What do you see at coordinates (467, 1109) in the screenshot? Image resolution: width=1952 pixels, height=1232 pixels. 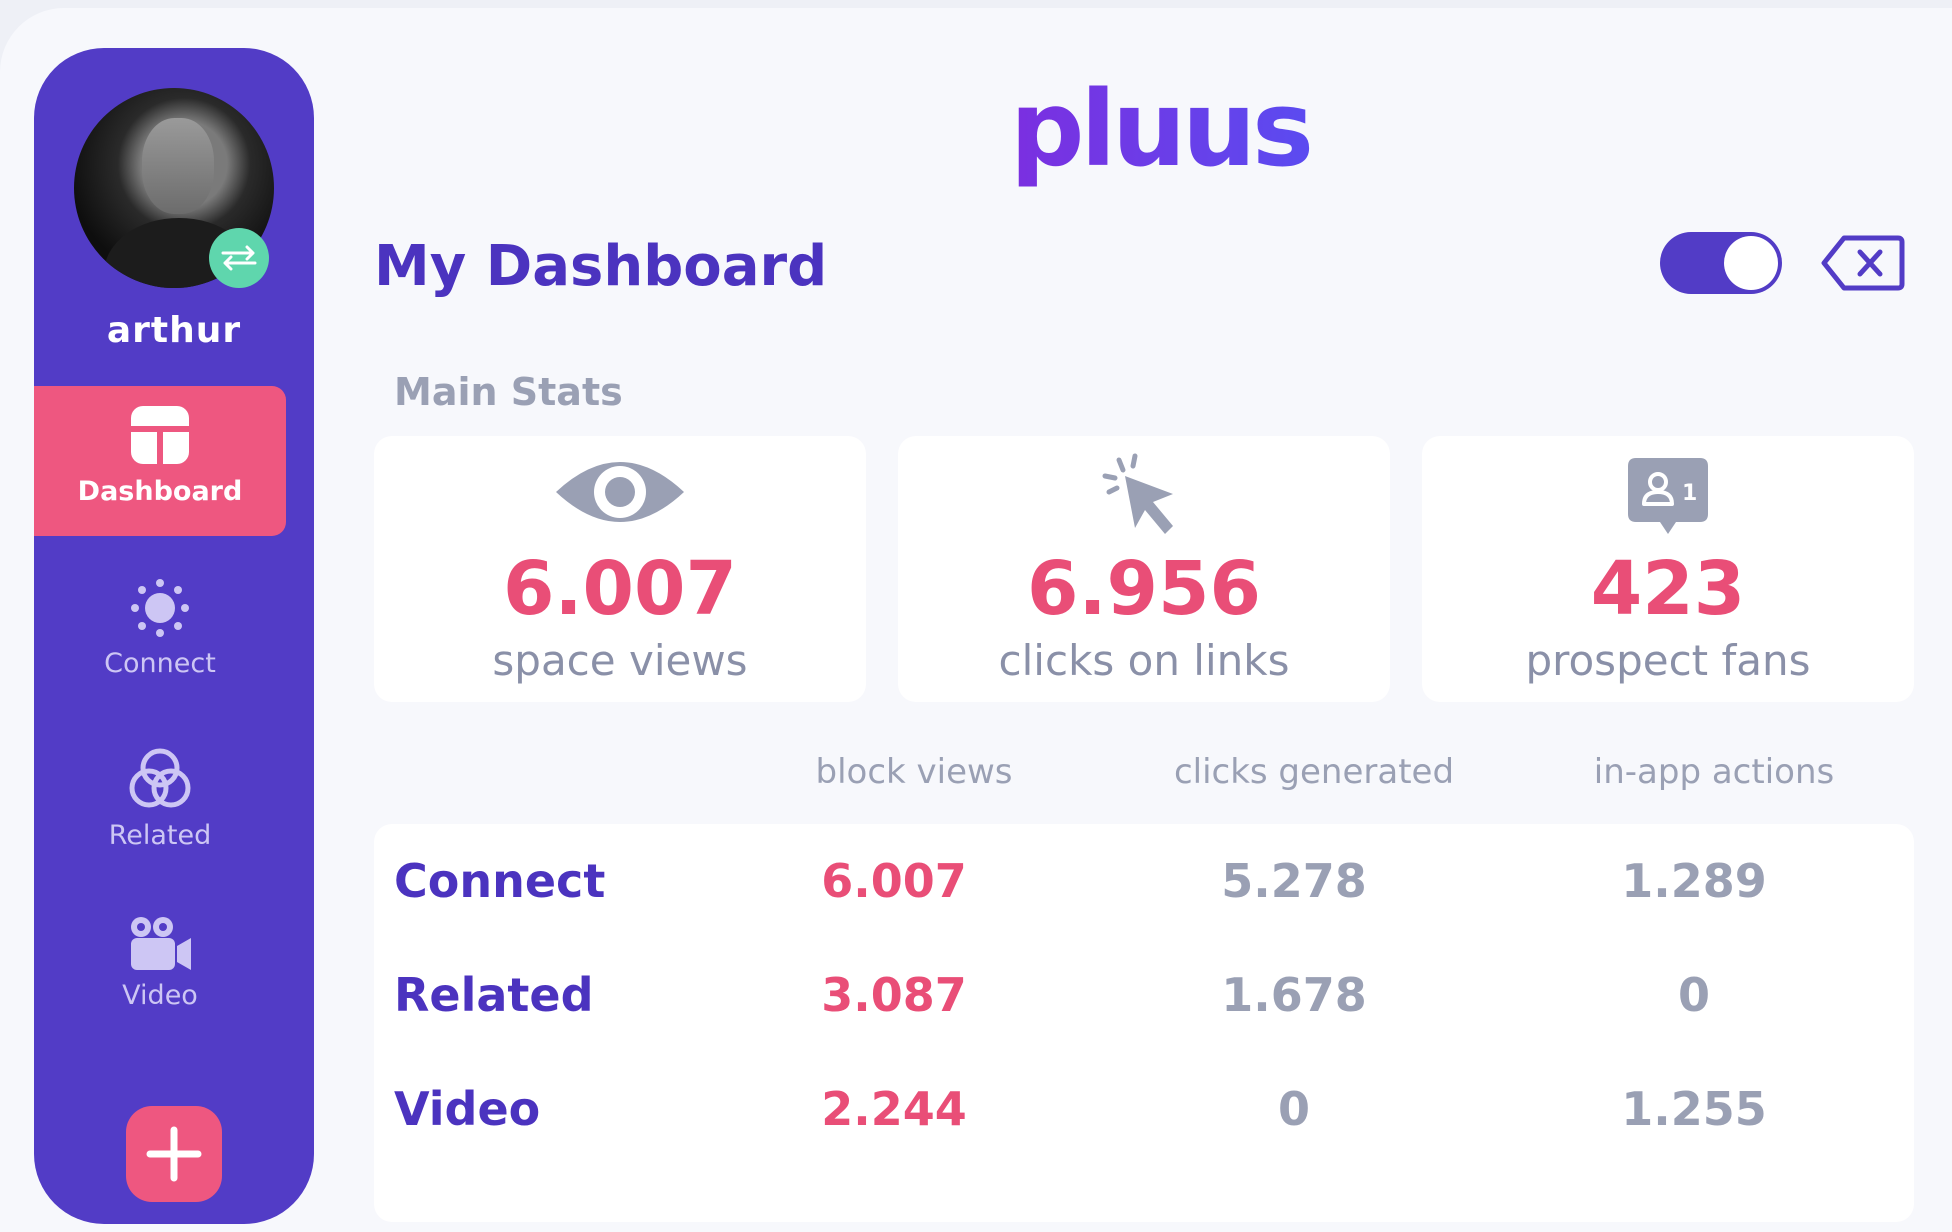 I see `row-label: Video` at bounding box center [467, 1109].